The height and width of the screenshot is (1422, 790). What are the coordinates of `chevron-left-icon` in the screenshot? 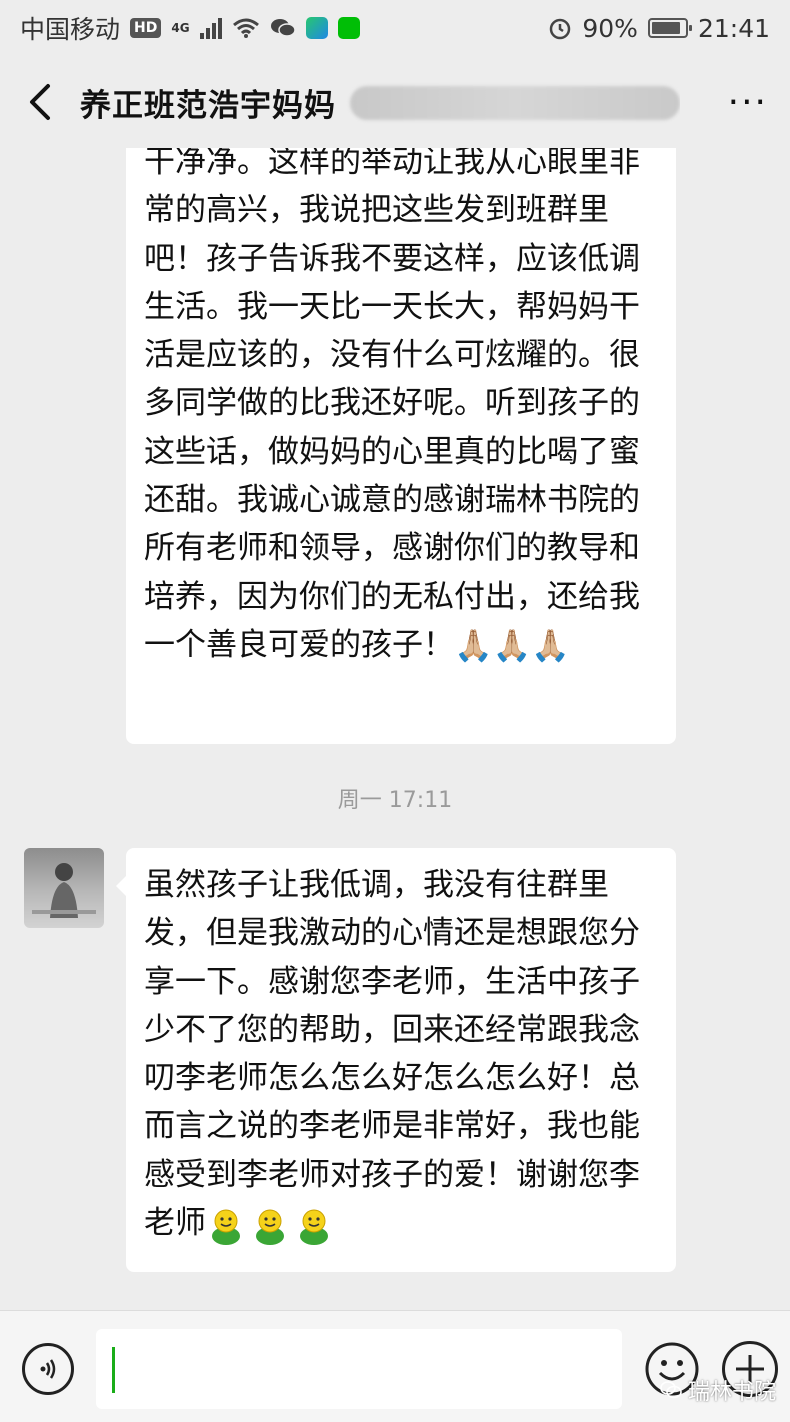 It's located at (40, 102).